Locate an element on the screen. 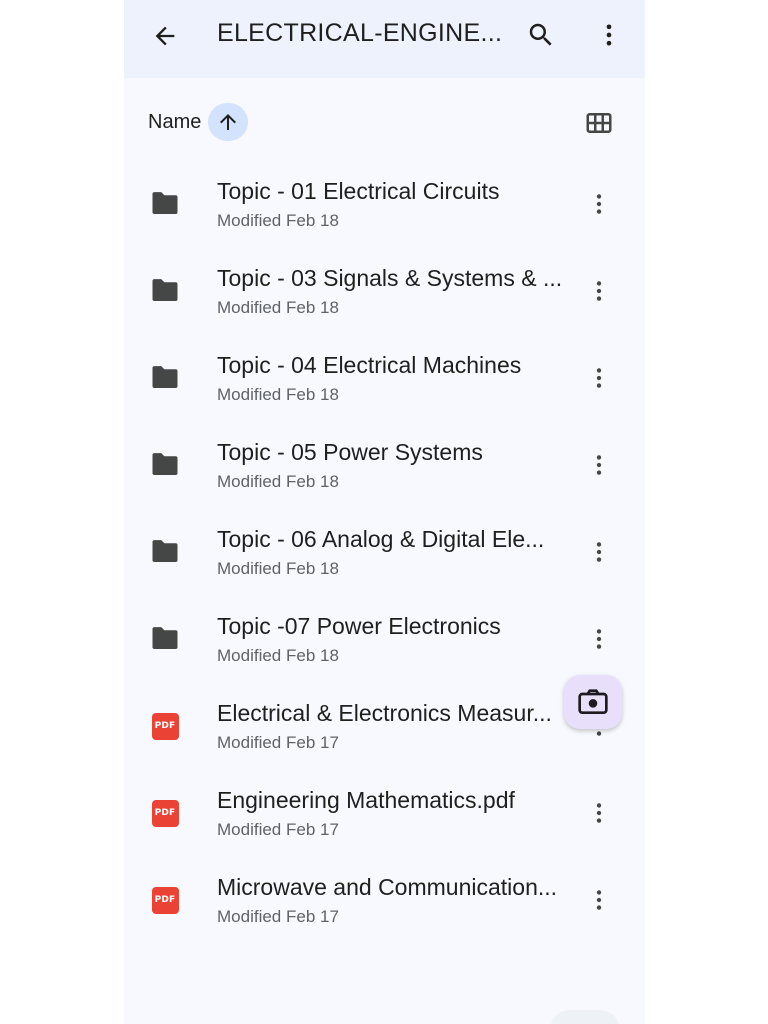 Image resolution: width=768 pixels, height=1024 pixels. bottom-fab-peek is located at coordinates (585, 1017).